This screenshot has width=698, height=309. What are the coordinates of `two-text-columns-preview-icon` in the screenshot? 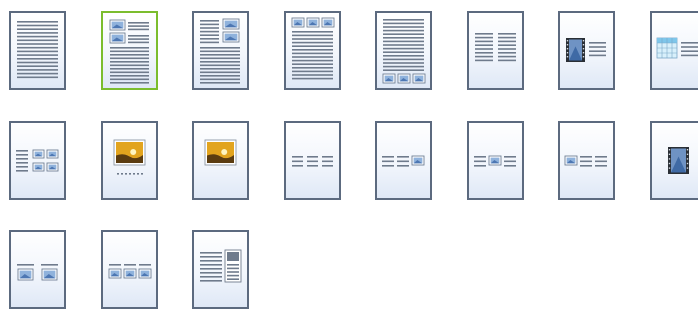 It's located at (495, 50).